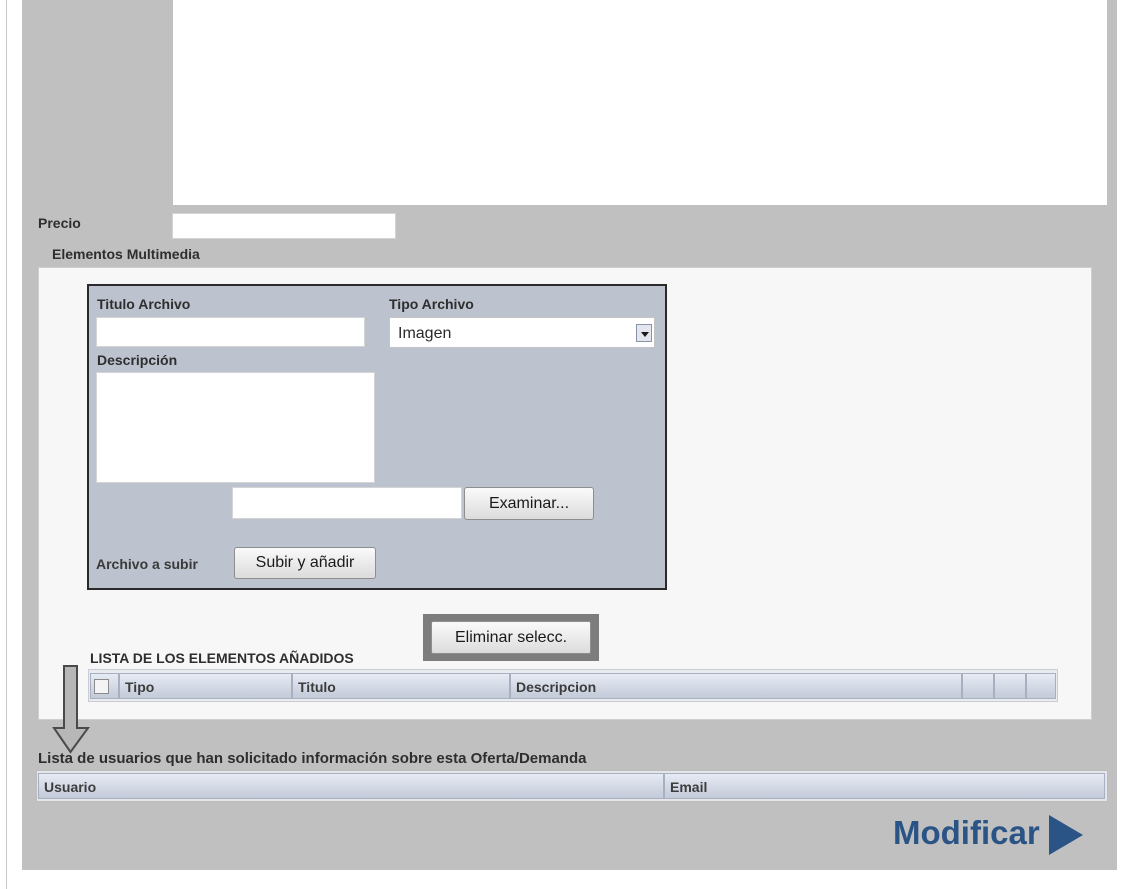  What do you see at coordinates (884, 786) in the screenshot?
I see `column-email: Email` at bounding box center [884, 786].